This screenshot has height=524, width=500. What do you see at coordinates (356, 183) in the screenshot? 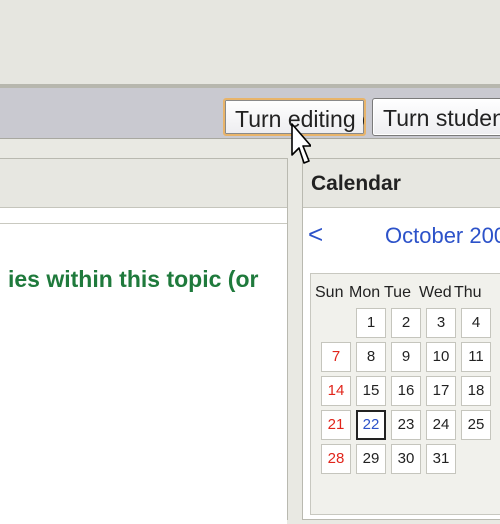
I see `calendar-title: Calendar` at bounding box center [356, 183].